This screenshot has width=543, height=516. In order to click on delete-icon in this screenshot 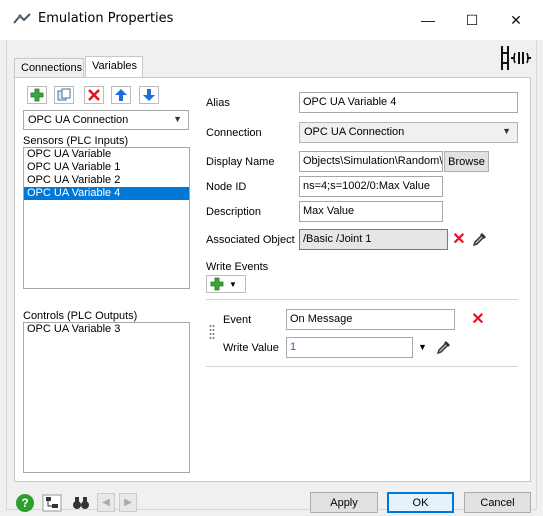, I will do `click(94, 95)`.